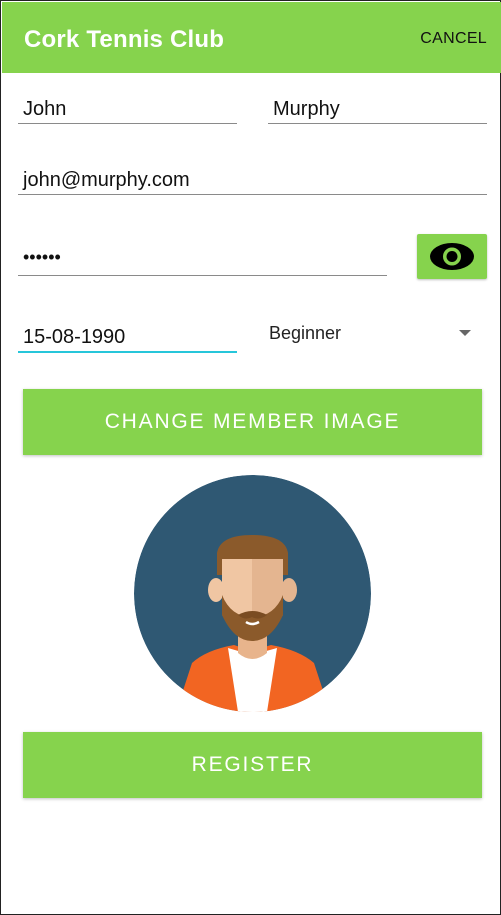 This screenshot has width=501, height=915. I want to click on member-avatar, so click(252, 593).